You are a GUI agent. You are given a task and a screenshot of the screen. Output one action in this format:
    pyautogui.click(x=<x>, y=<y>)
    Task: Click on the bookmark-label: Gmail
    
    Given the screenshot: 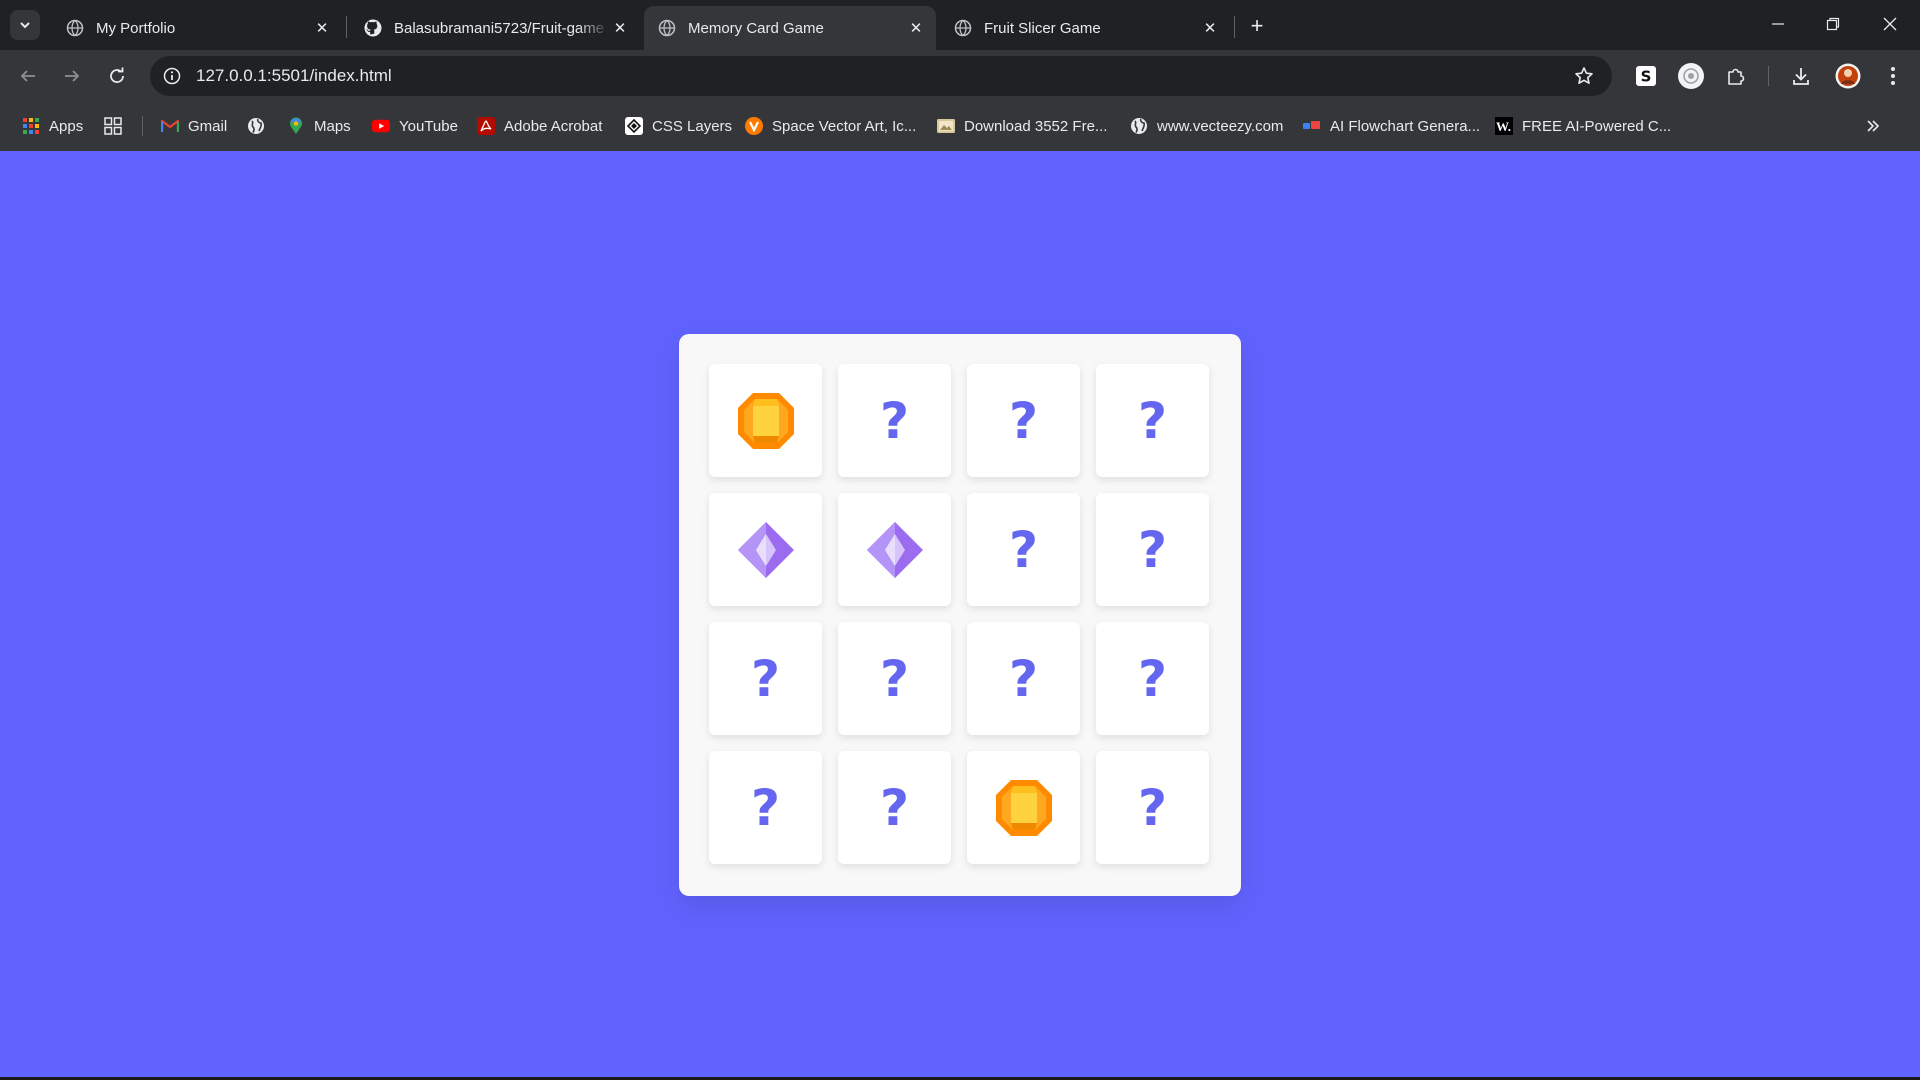 What is the action you would take?
    pyautogui.click(x=208, y=126)
    